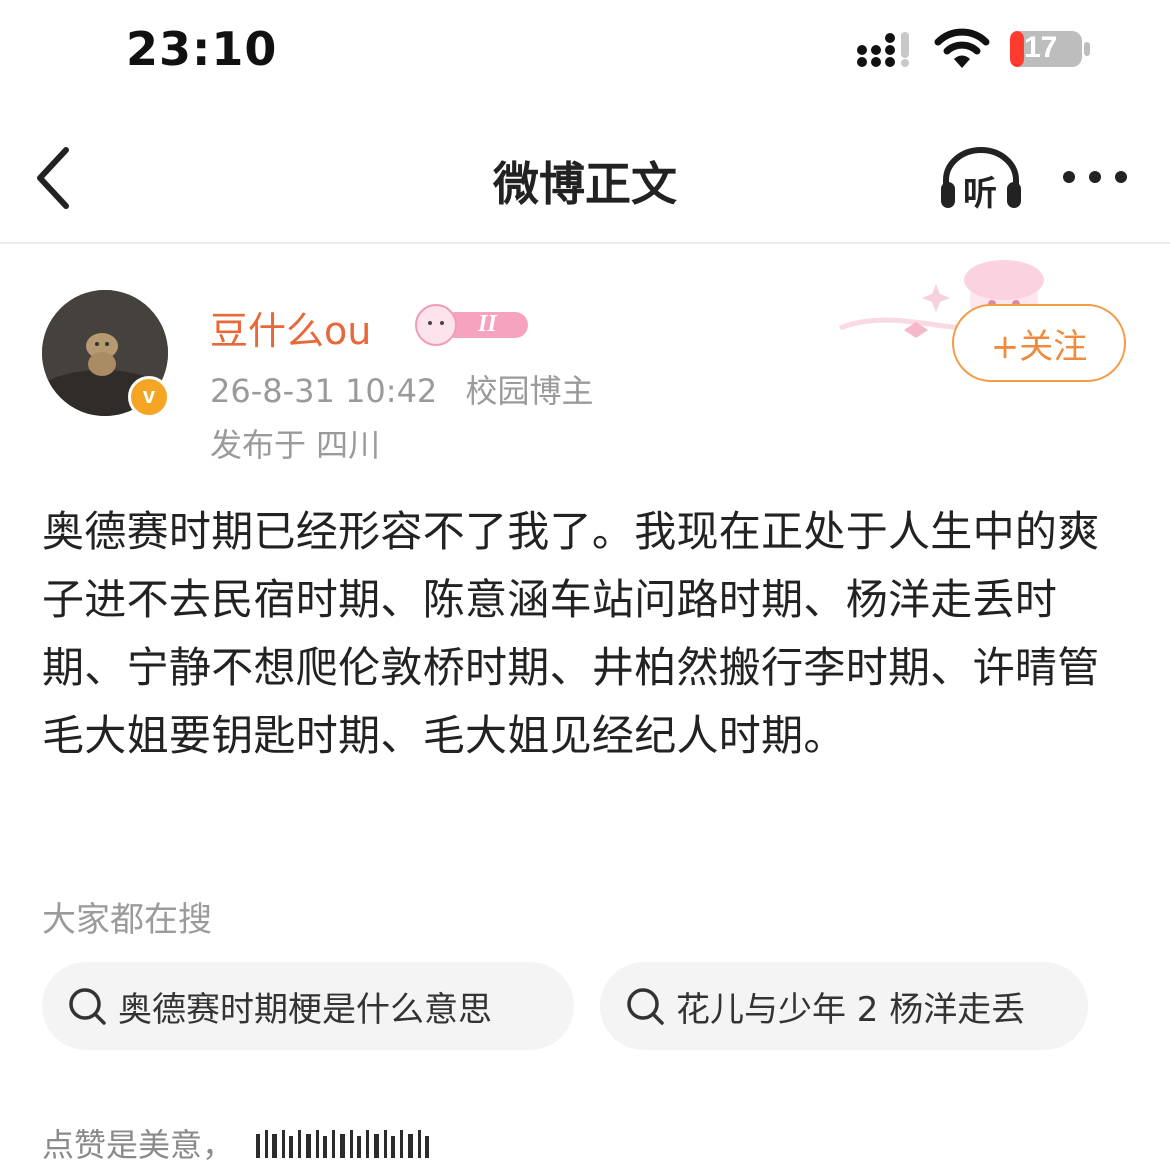  I want to click on status-time: 23:10, so click(202, 49).